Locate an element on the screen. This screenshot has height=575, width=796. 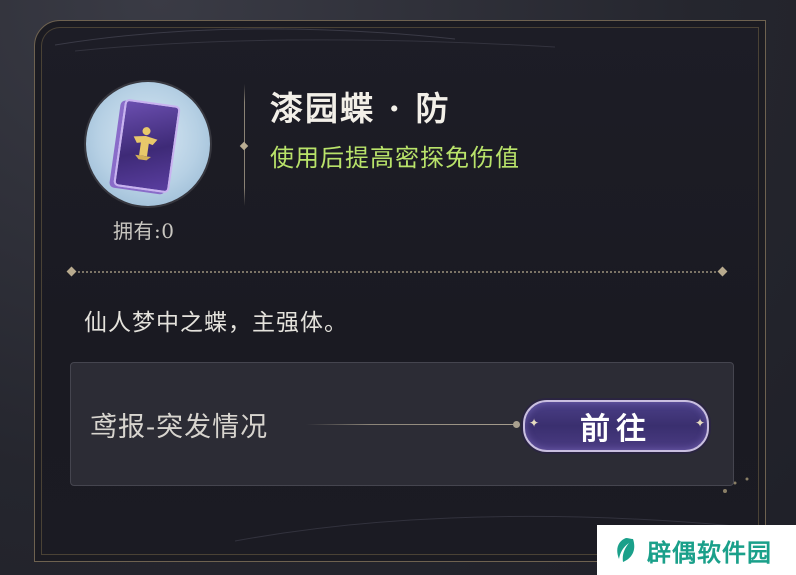
owned-count: 拥有:0 is located at coordinates (144, 231).